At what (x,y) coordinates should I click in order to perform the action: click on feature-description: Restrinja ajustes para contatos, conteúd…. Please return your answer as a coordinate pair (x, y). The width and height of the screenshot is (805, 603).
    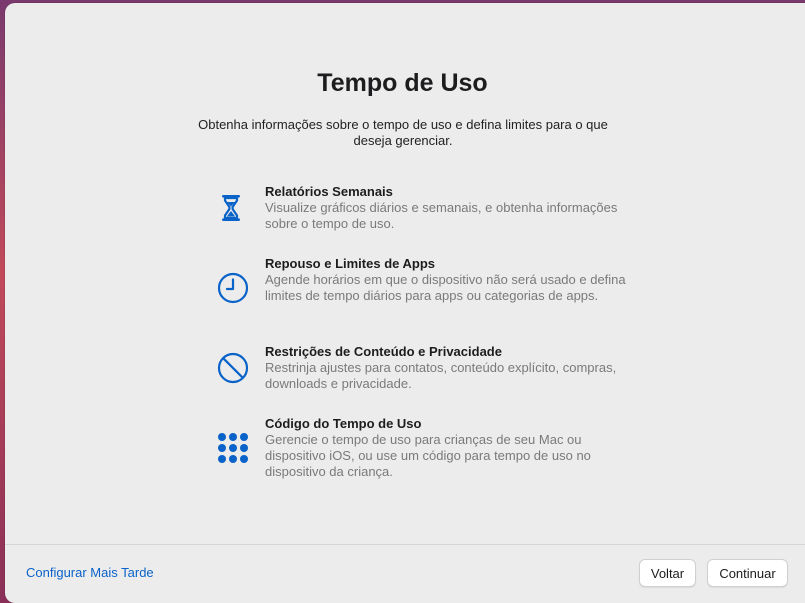
    Looking at the image, I should click on (441, 375).